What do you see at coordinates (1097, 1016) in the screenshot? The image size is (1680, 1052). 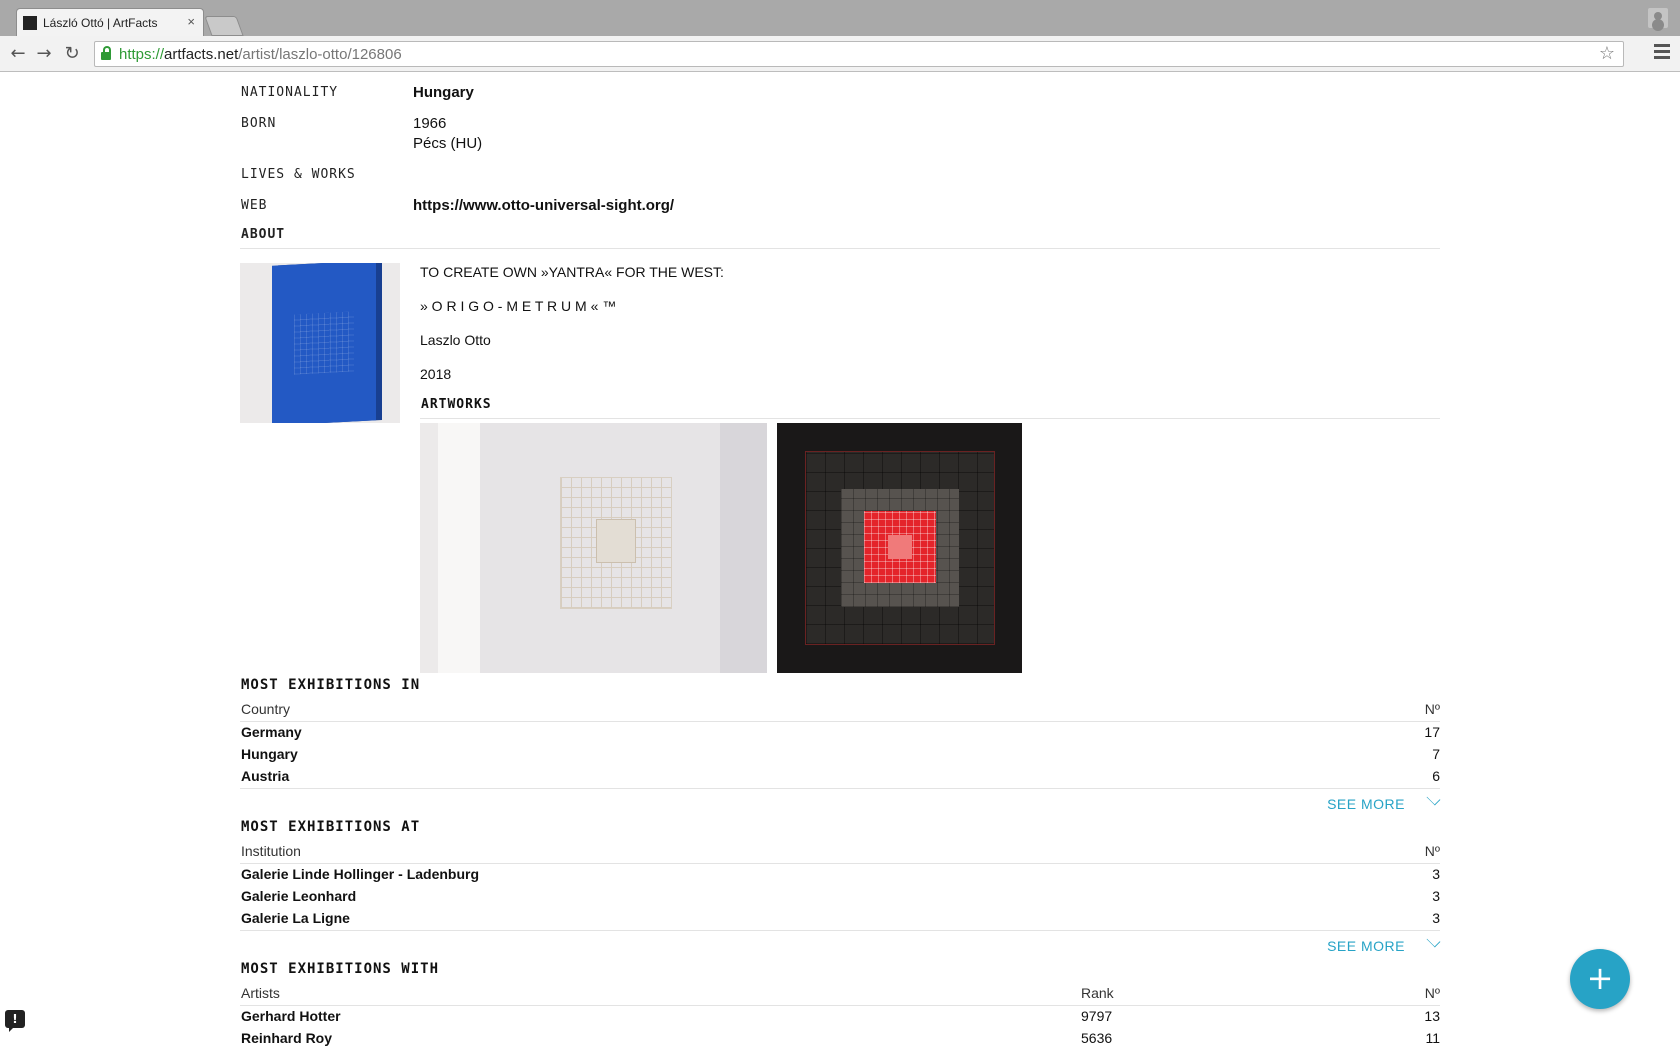 I see `row-rank: 9797` at bounding box center [1097, 1016].